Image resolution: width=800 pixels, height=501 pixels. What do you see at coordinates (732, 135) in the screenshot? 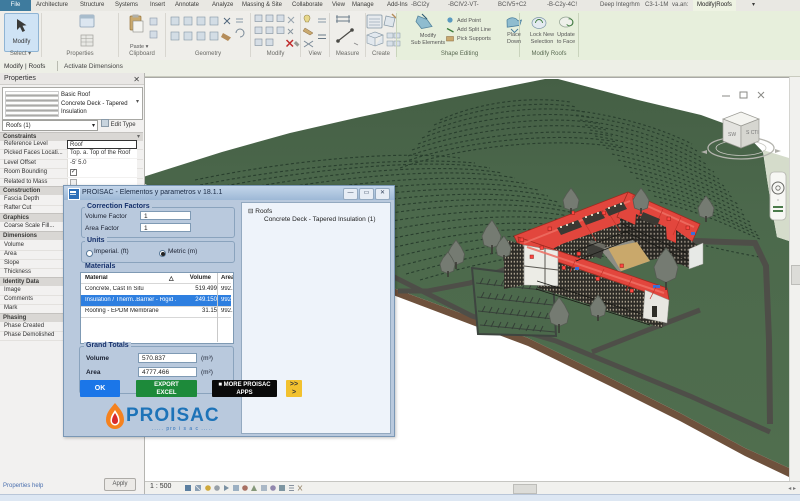
I see `svg-text: SW` at bounding box center [732, 135].